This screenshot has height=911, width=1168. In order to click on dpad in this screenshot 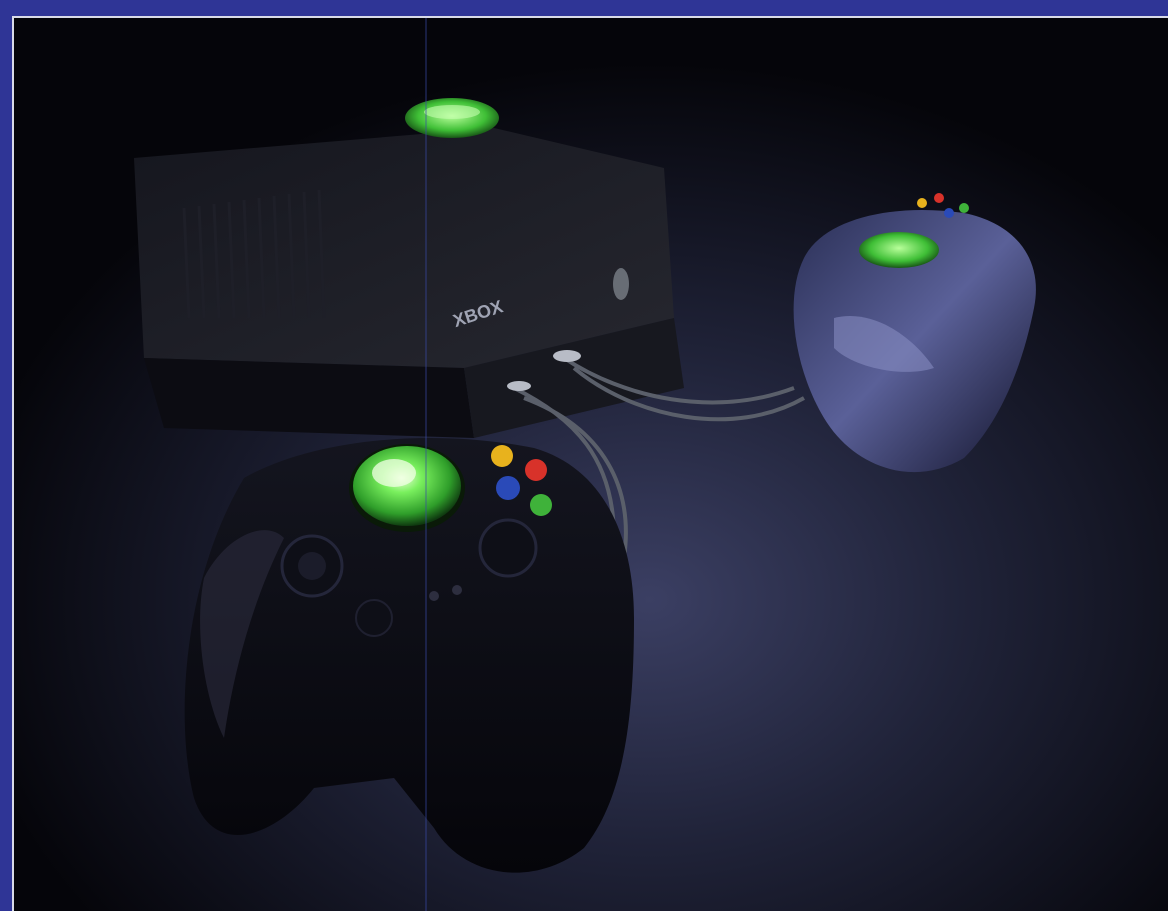, I will do `click(374, 618)`.